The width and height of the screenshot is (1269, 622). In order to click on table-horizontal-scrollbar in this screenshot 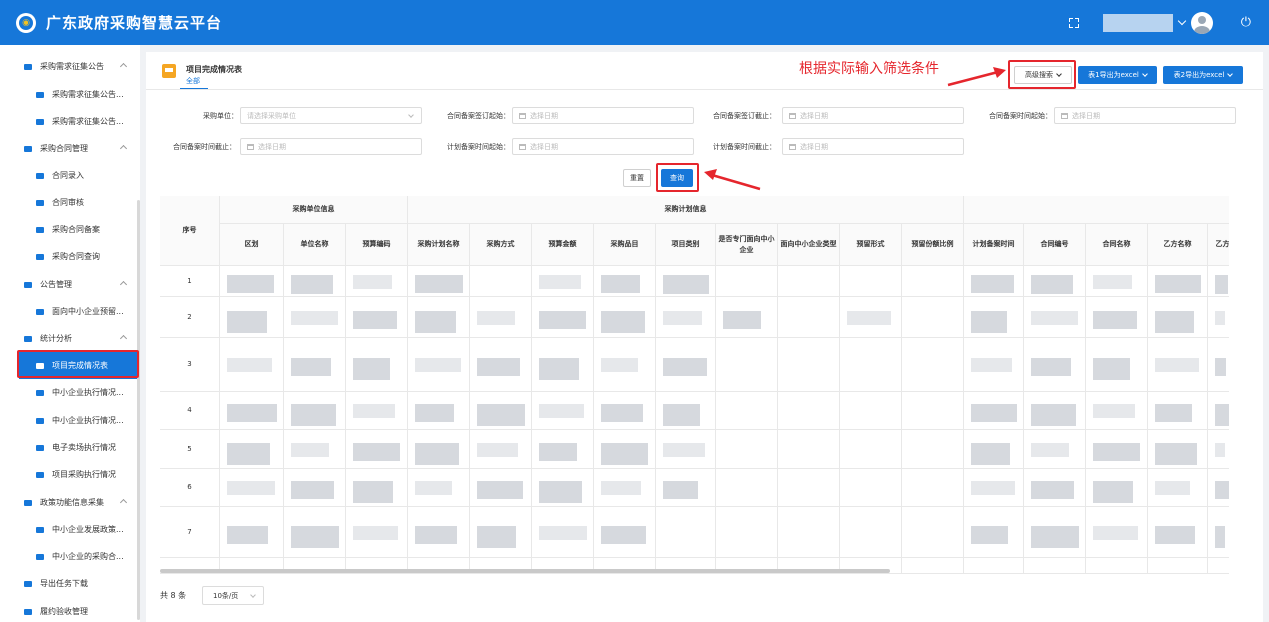, I will do `click(525, 571)`.